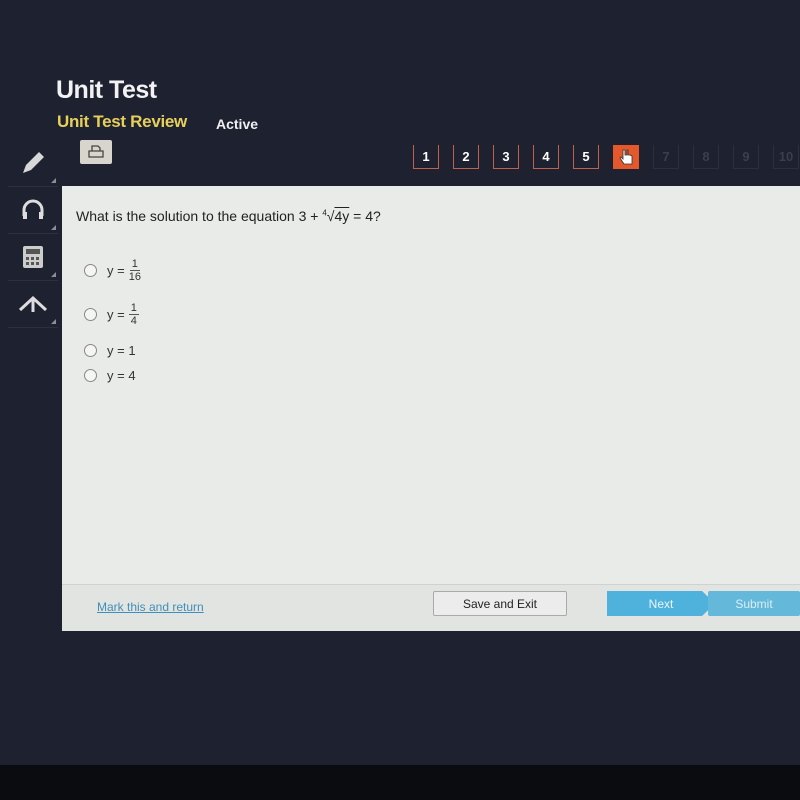  I want to click on option-label: y = 4, so click(121, 375).